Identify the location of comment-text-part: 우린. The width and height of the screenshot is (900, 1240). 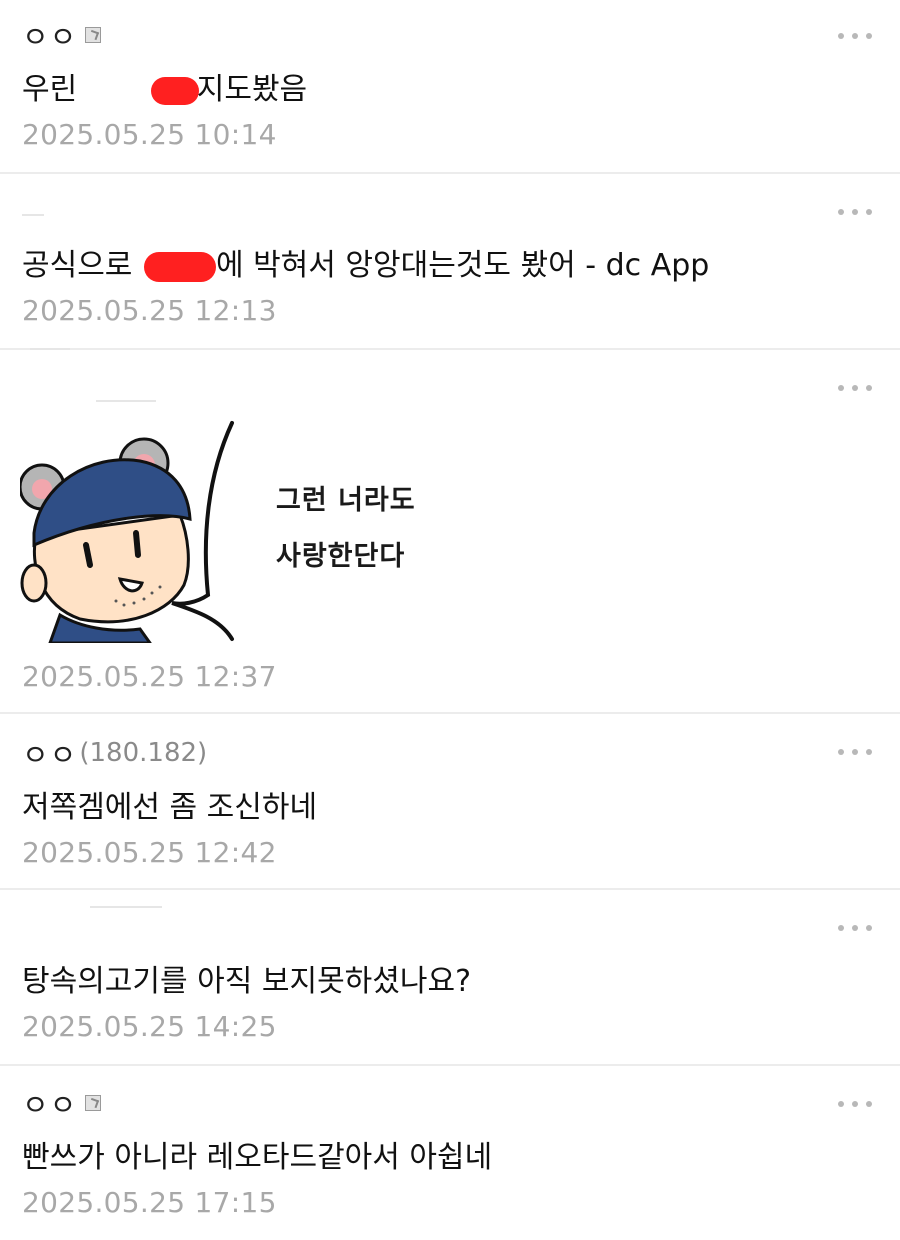
(54, 89).